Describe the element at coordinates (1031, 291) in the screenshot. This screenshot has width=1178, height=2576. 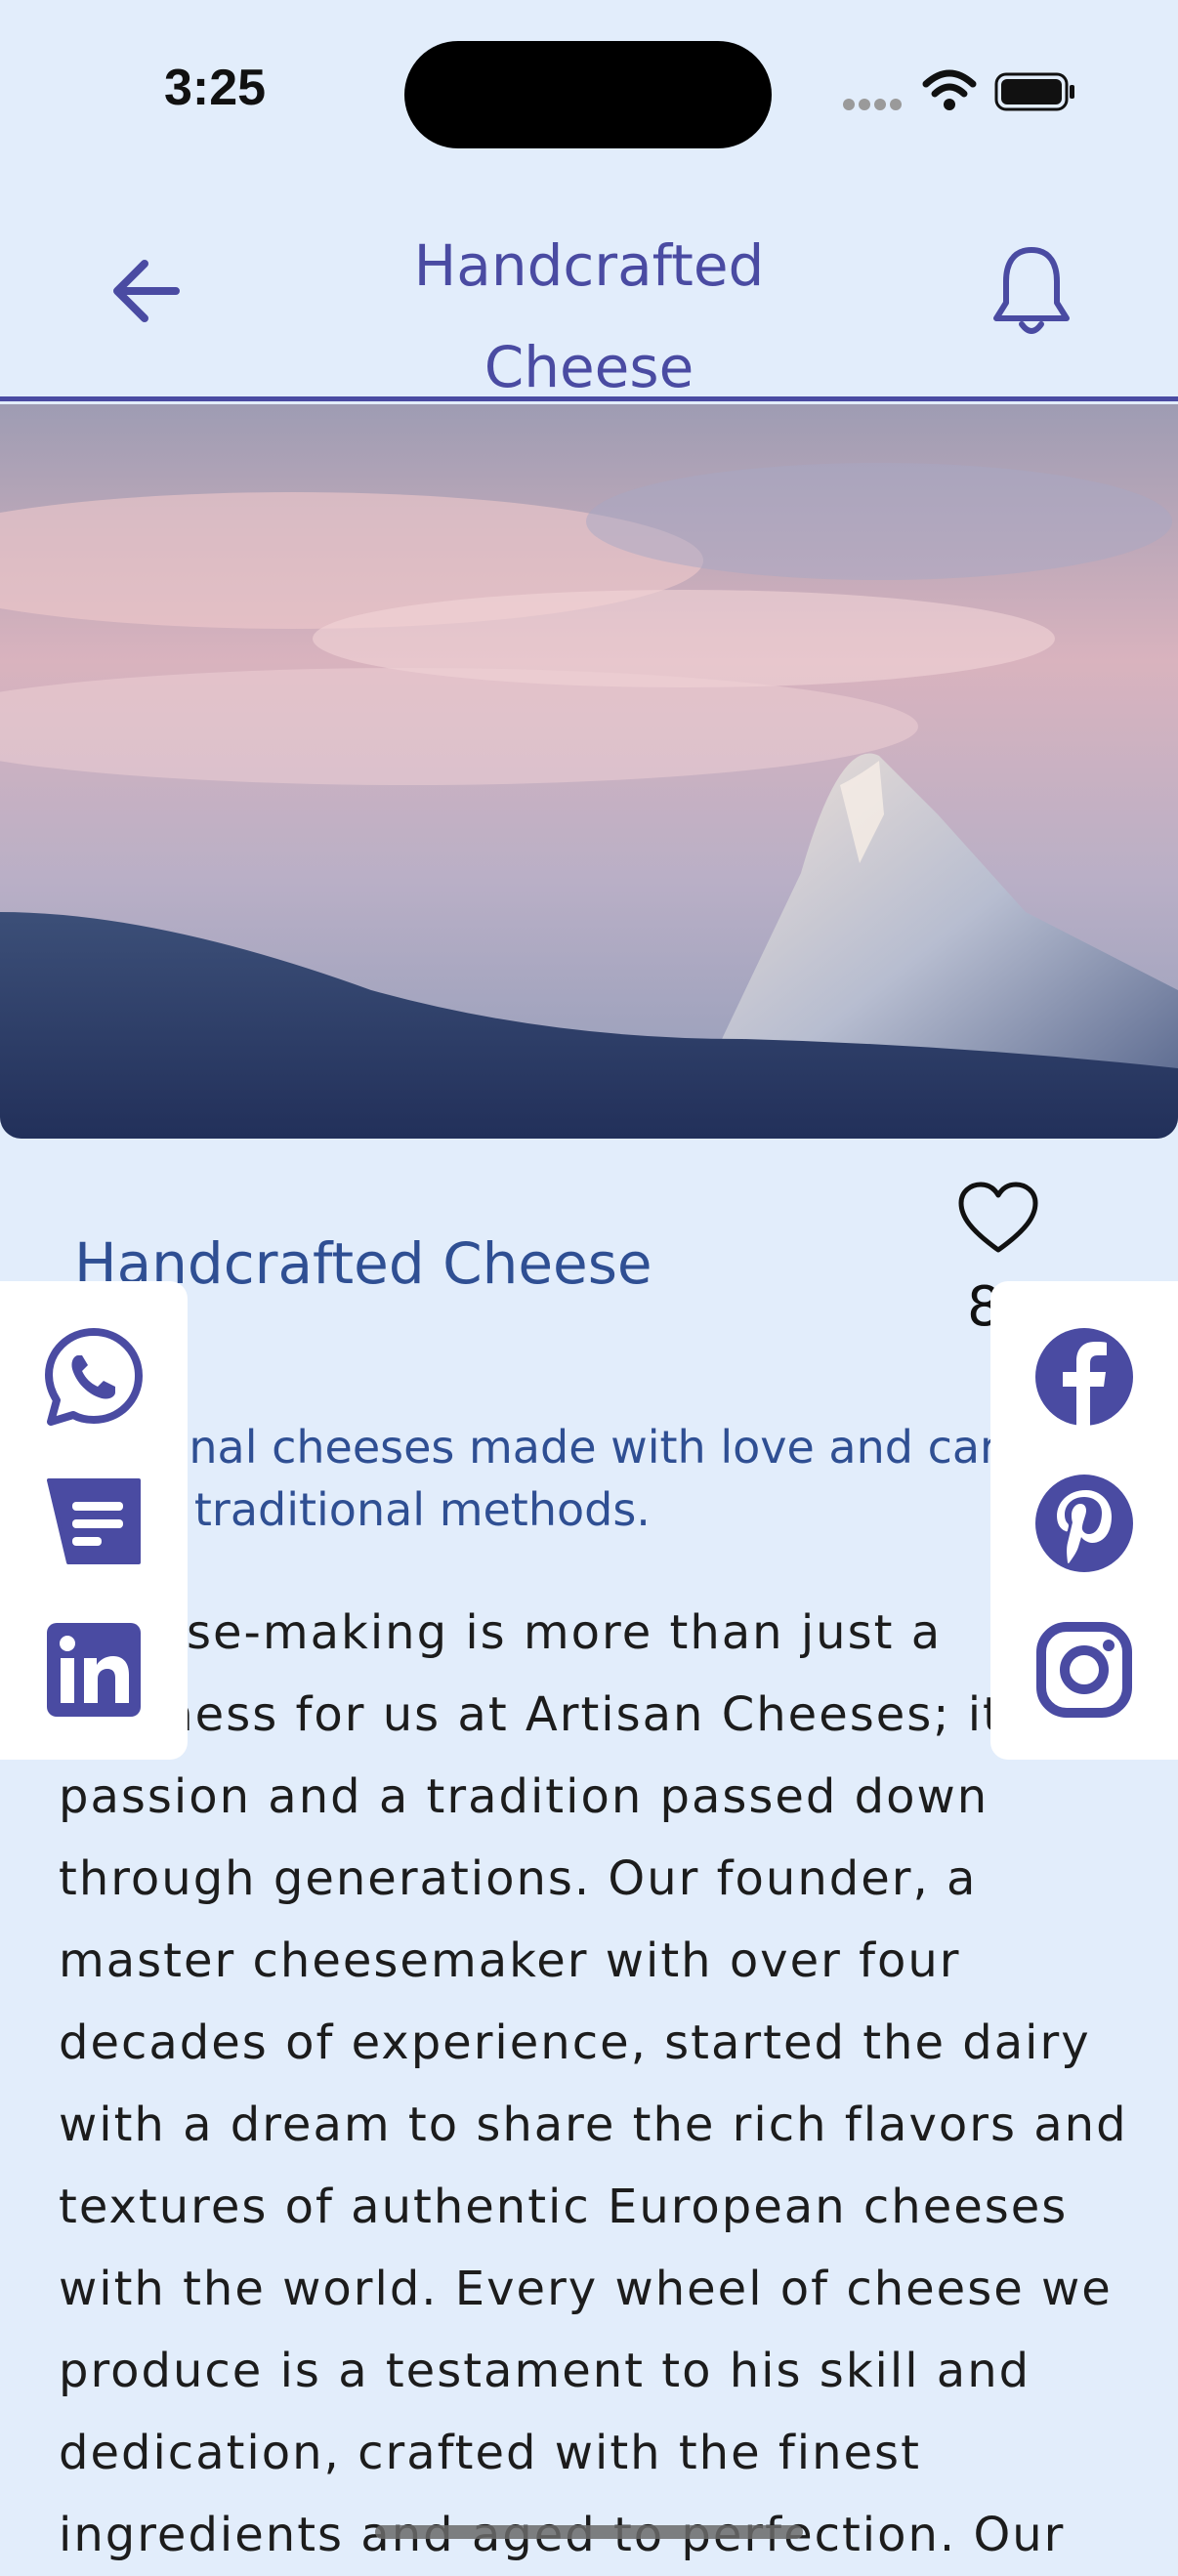
I see `bell-icon` at that location.